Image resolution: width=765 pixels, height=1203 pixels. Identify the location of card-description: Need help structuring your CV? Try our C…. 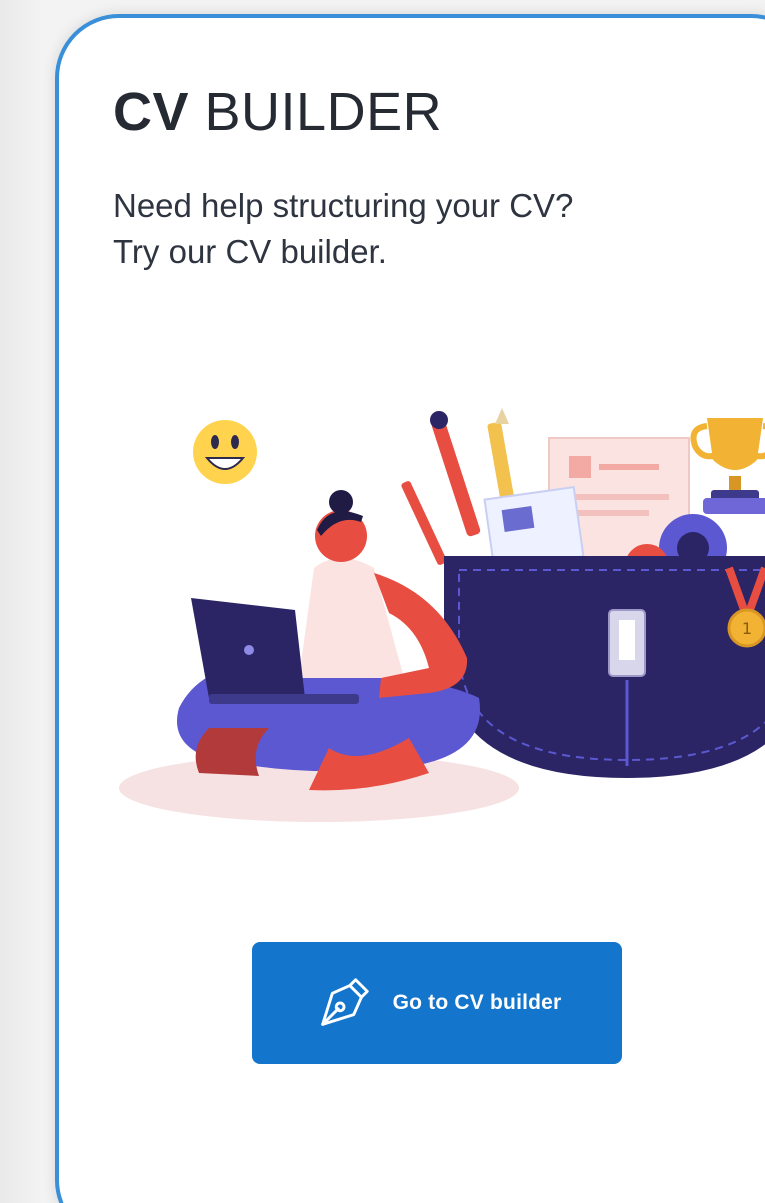
(433, 229).